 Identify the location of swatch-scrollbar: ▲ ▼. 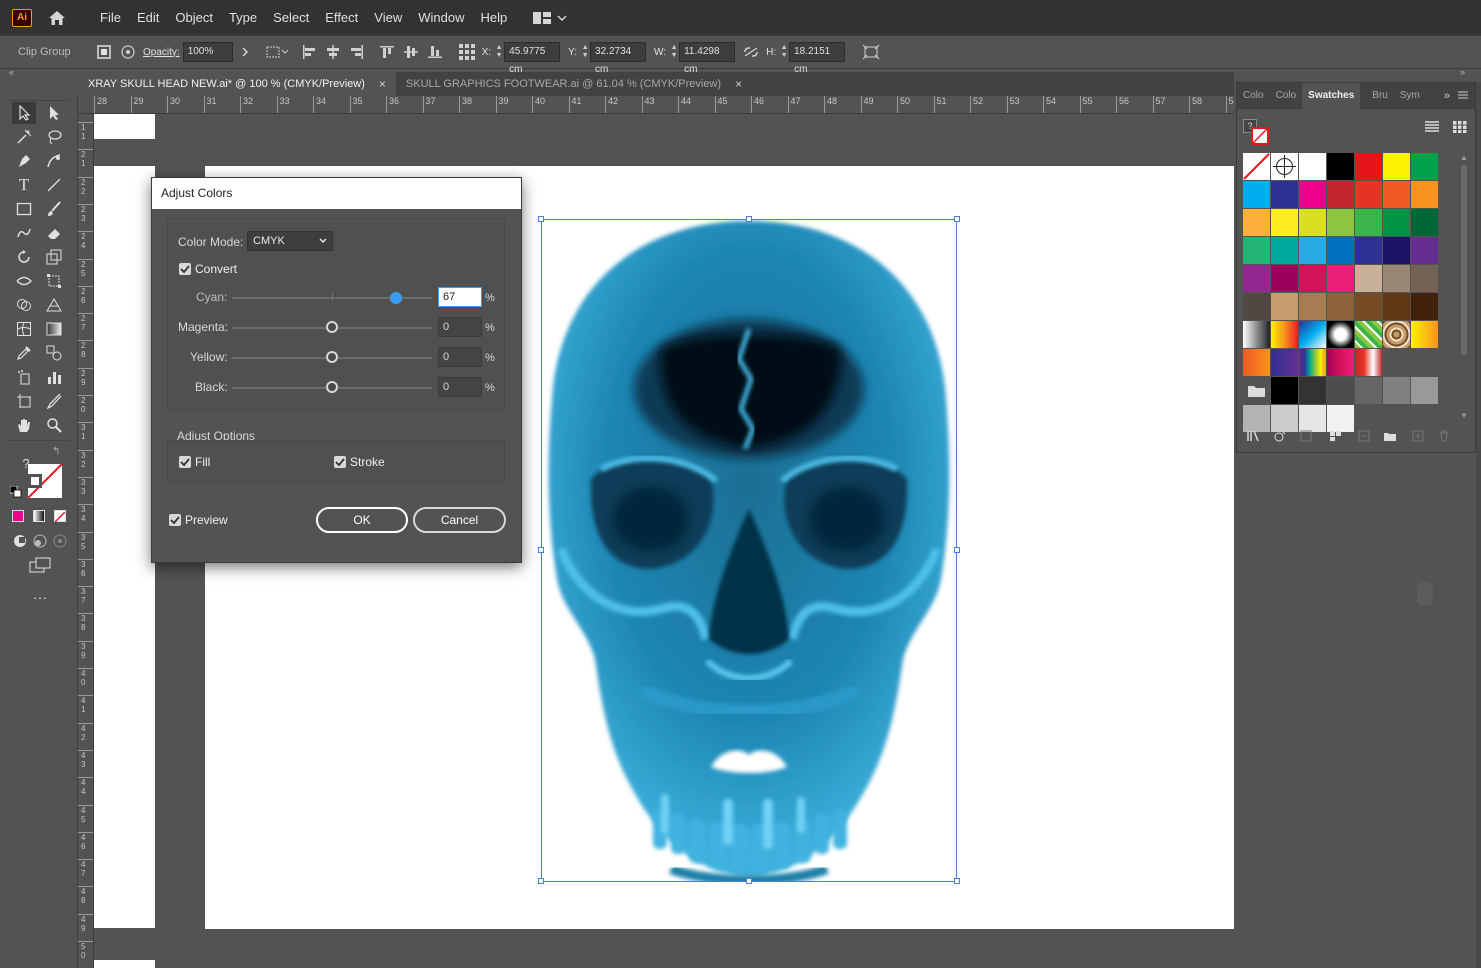
(1464, 288).